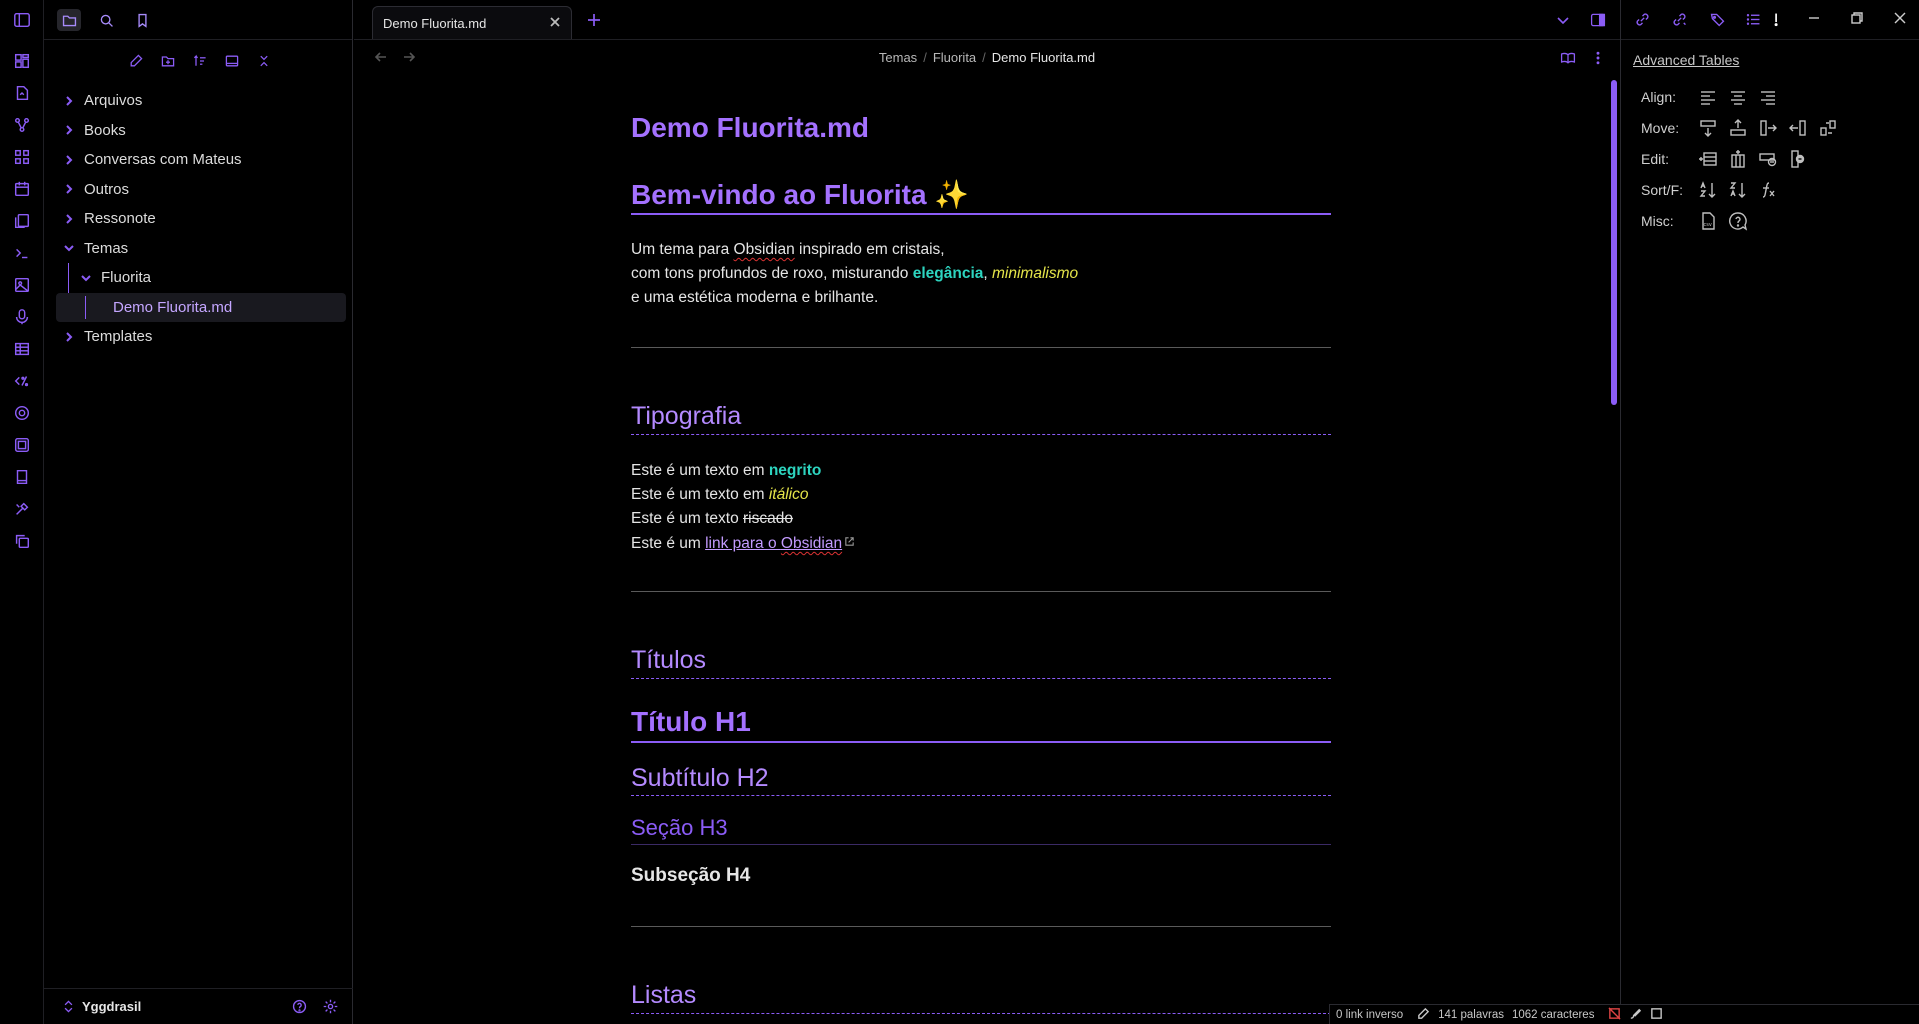 This screenshot has height=1024, width=1919. I want to click on move-column-left-icon, so click(1798, 128).